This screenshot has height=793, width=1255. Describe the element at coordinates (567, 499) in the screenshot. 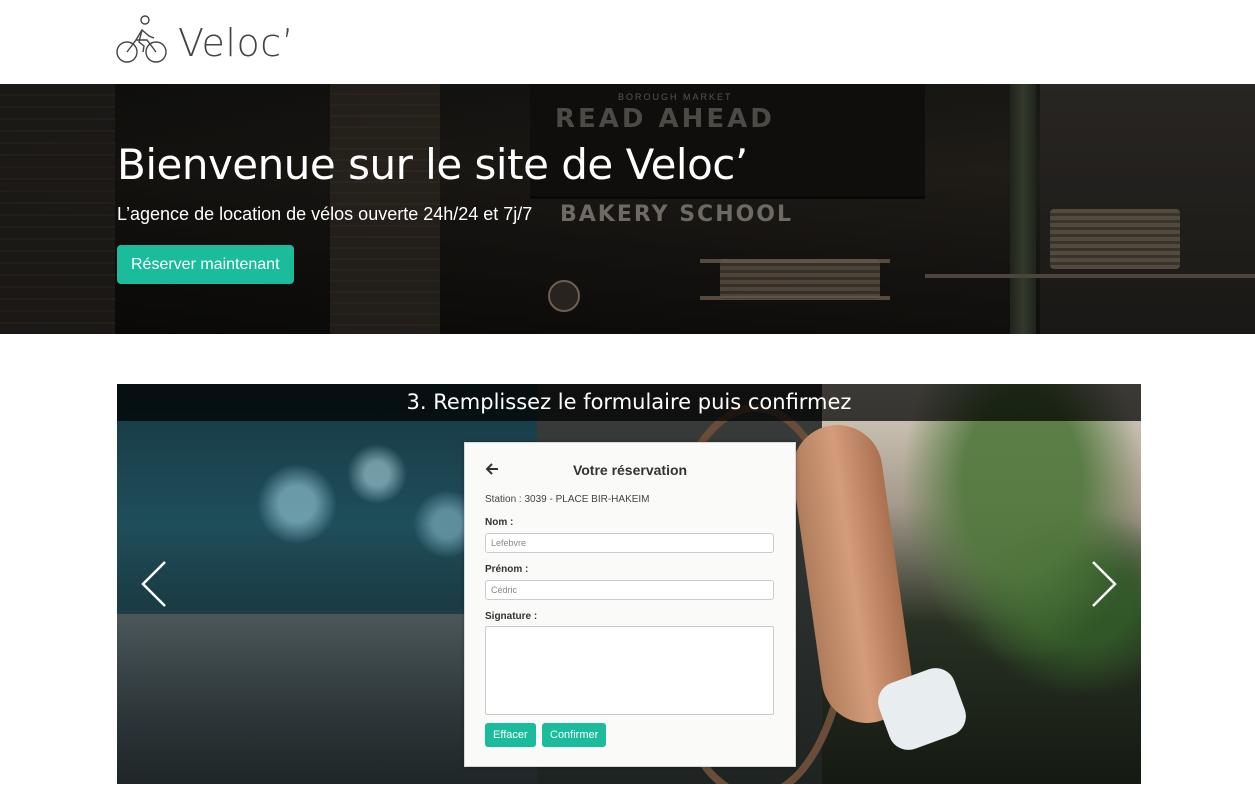

I see `station-info: Station : 3039 - PLACE BIR-HAKEIM` at that location.